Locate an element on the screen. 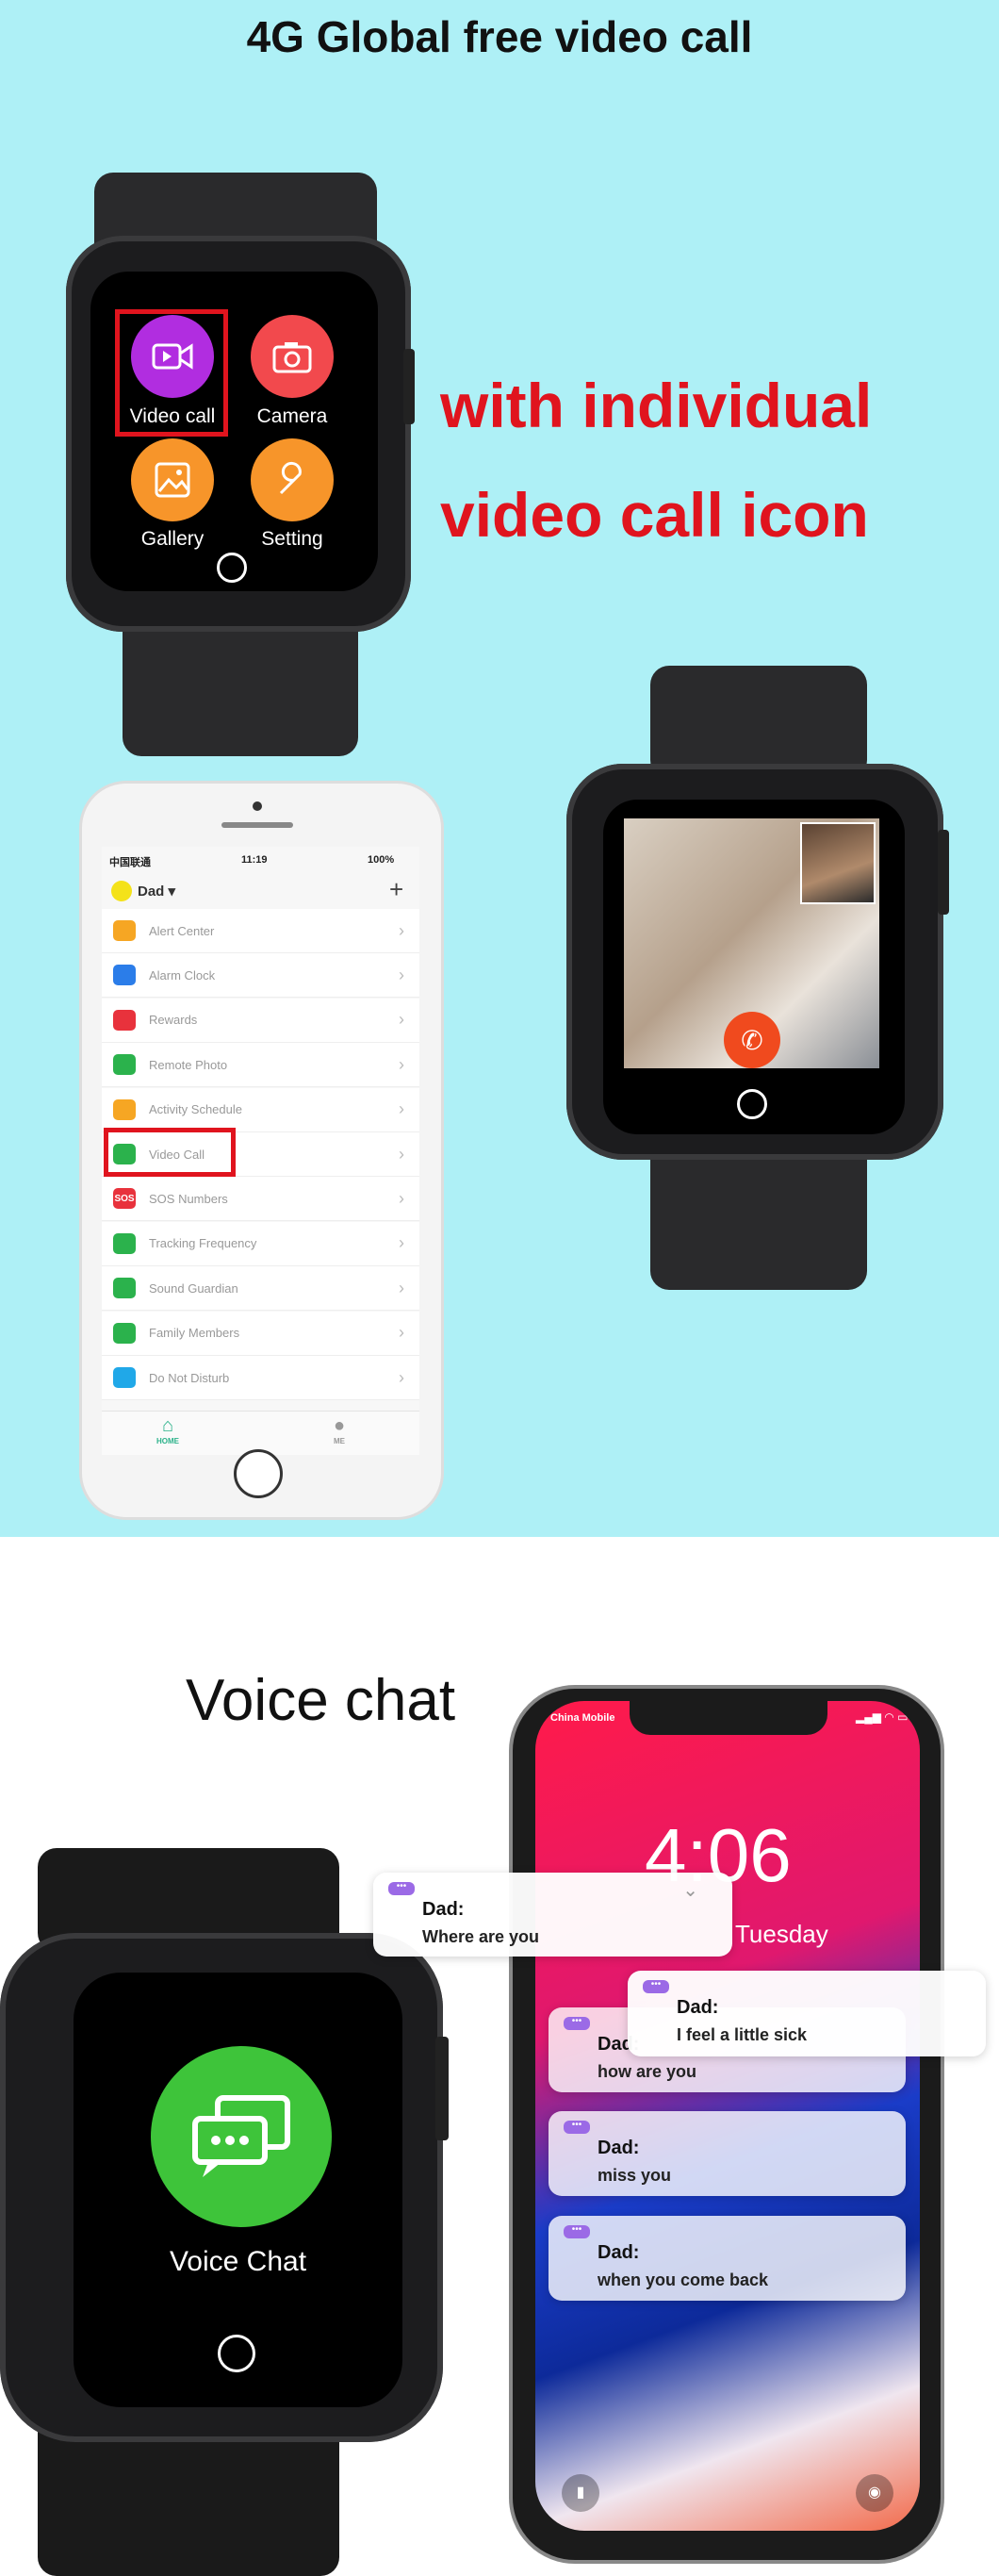 This screenshot has width=999, height=2576. person-icon: ● is located at coordinates (339, 1425).